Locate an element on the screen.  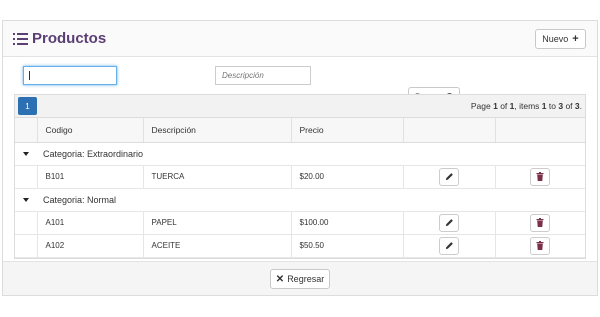
cell-precio: $20.00 is located at coordinates (347, 177).